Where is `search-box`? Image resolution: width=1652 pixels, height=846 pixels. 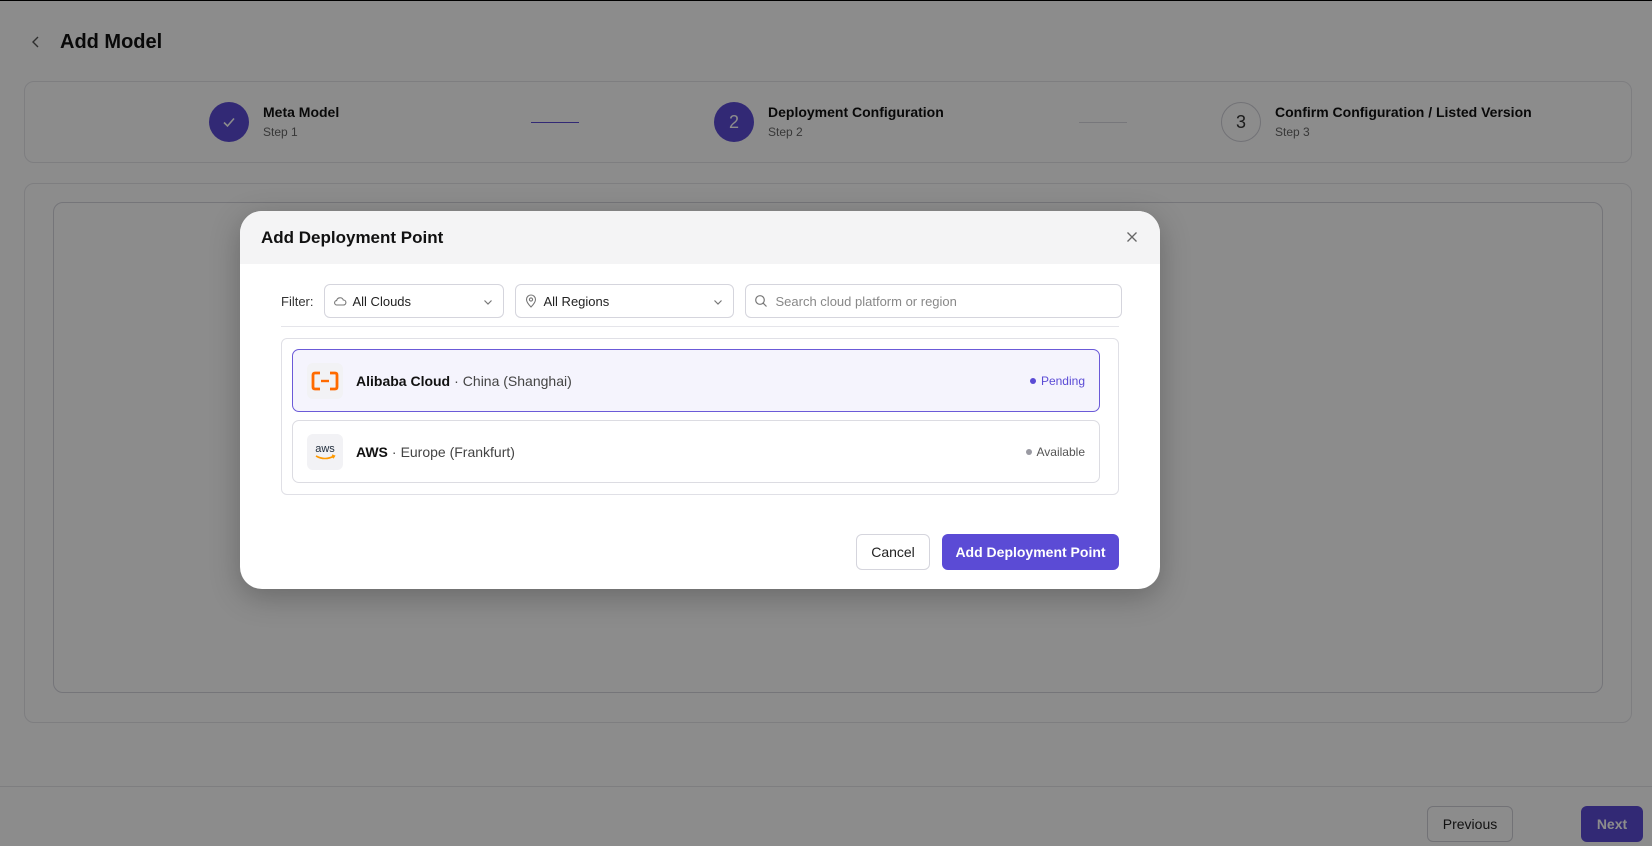
search-box is located at coordinates (933, 301).